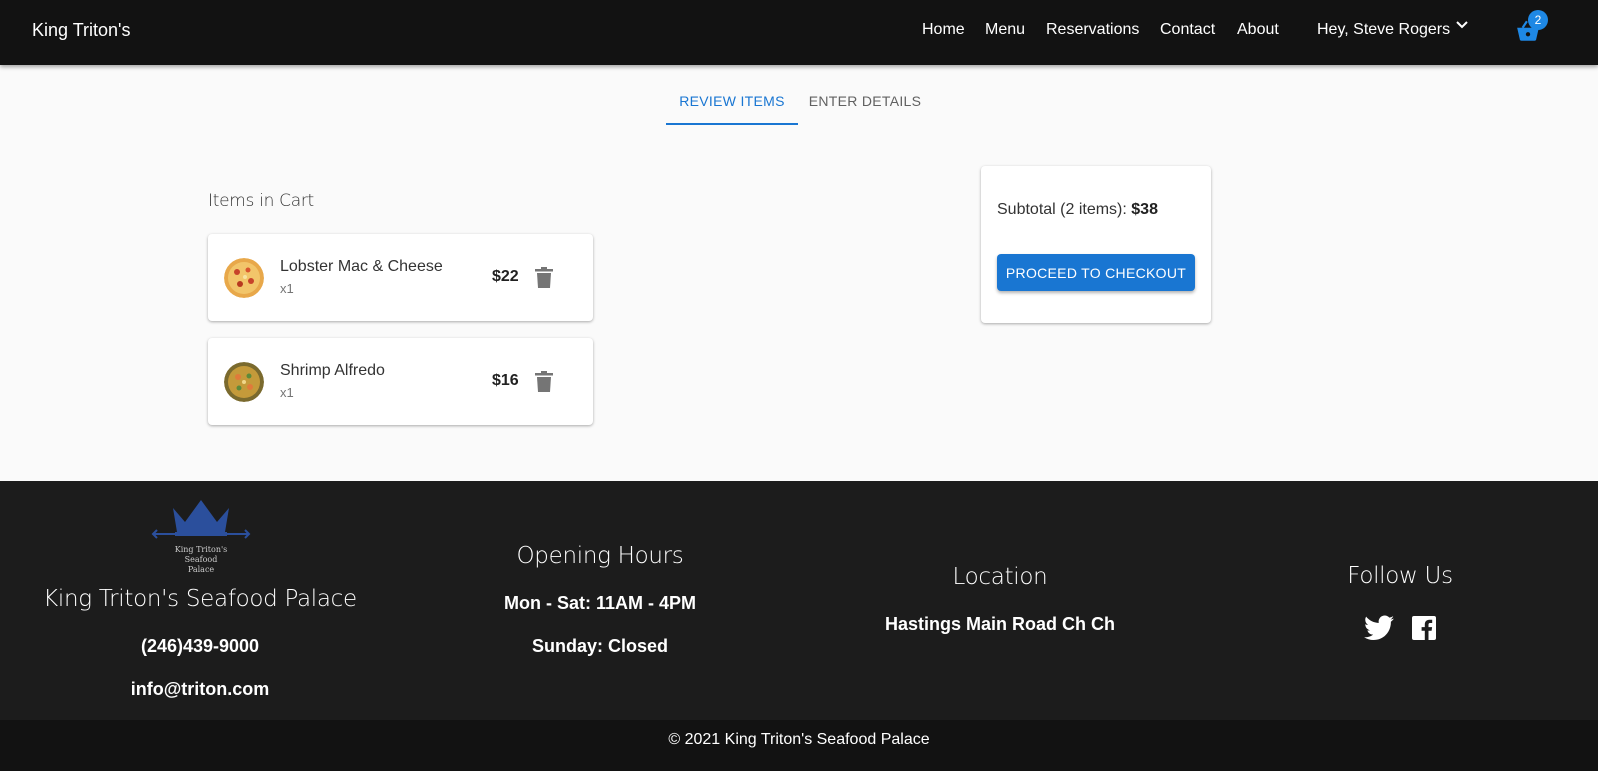  I want to click on item-price: $22, so click(505, 276).